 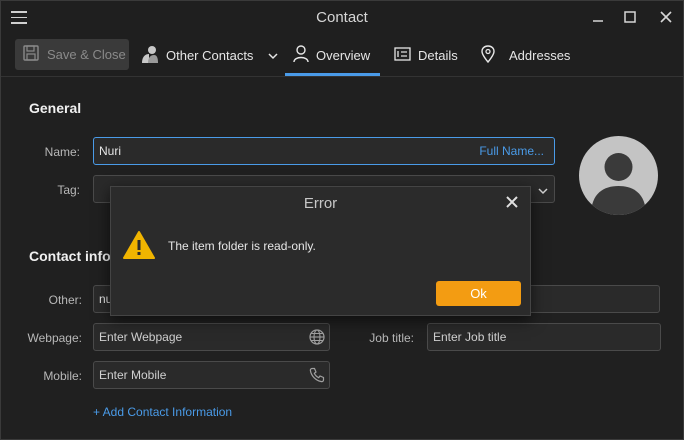 I want to click on job-title-label: Job title:, so click(x=391, y=338).